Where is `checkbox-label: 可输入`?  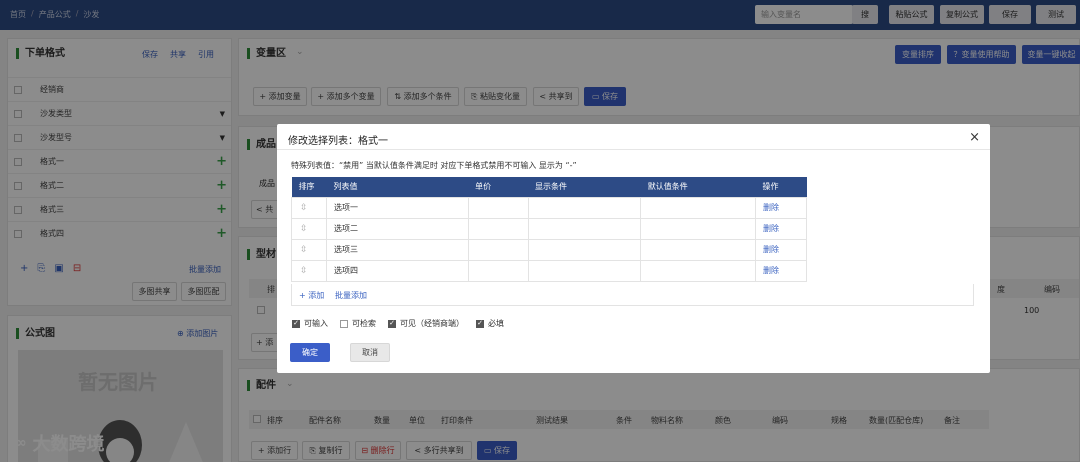
checkbox-label: 可输入 is located at coordinates (316, 323).